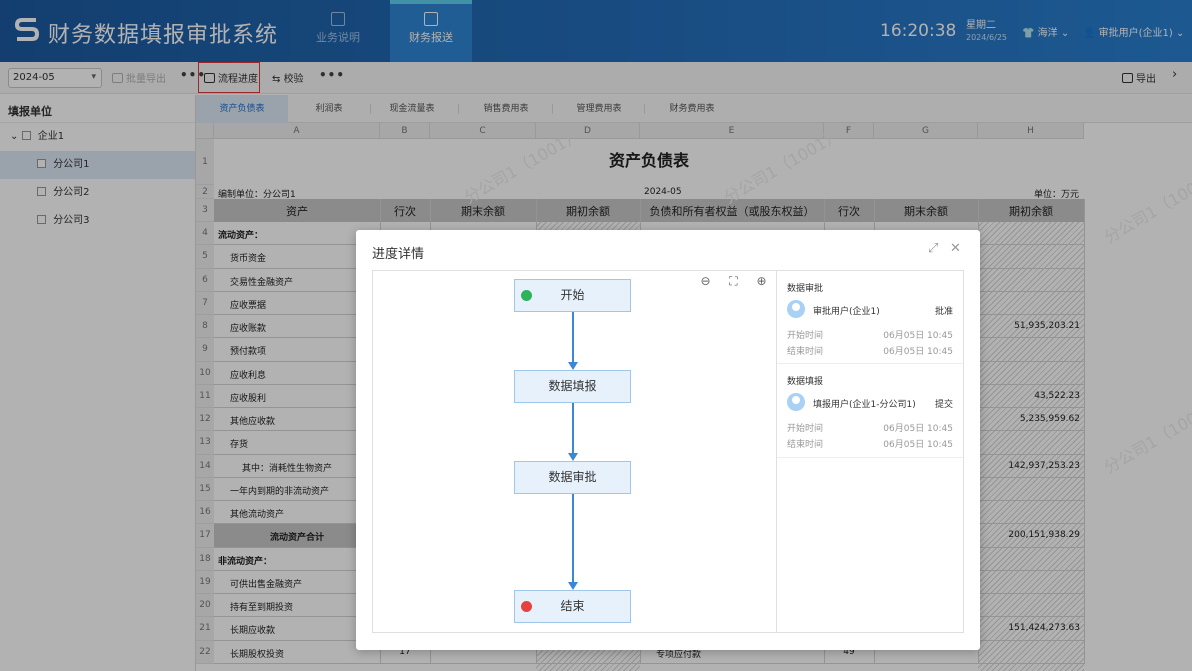  I want to click on record-user: 填报用户(企业1-分公司1), so click(864, 405).